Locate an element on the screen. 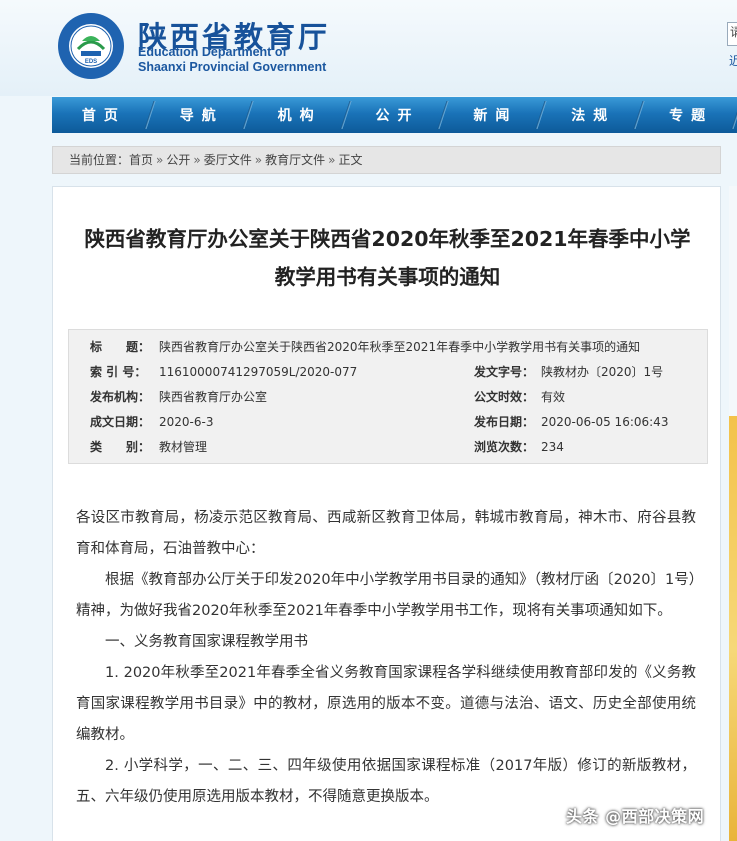  article-title-line1: 陕西省教育厅办公室关于陕西省2020年秋季至2021年春季中小学 is located at coordinates (387, 239).